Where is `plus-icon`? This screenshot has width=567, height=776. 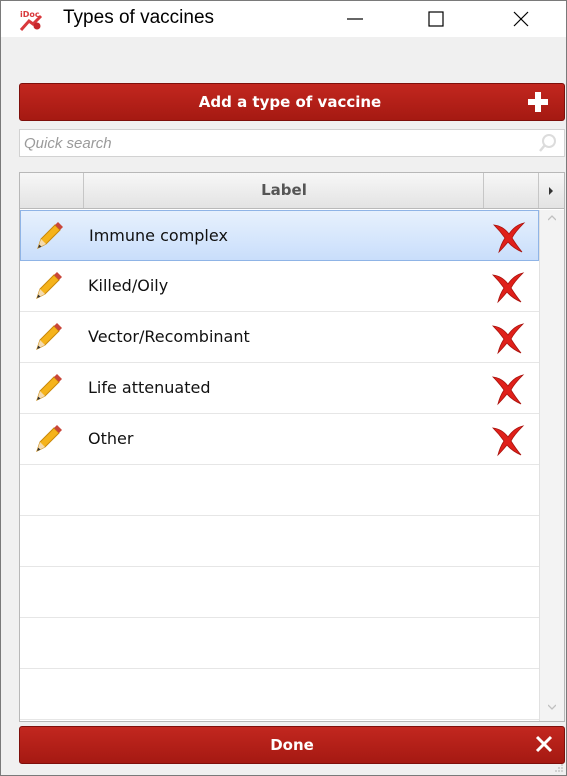
plus-icon is located at coordinates (538, 102).